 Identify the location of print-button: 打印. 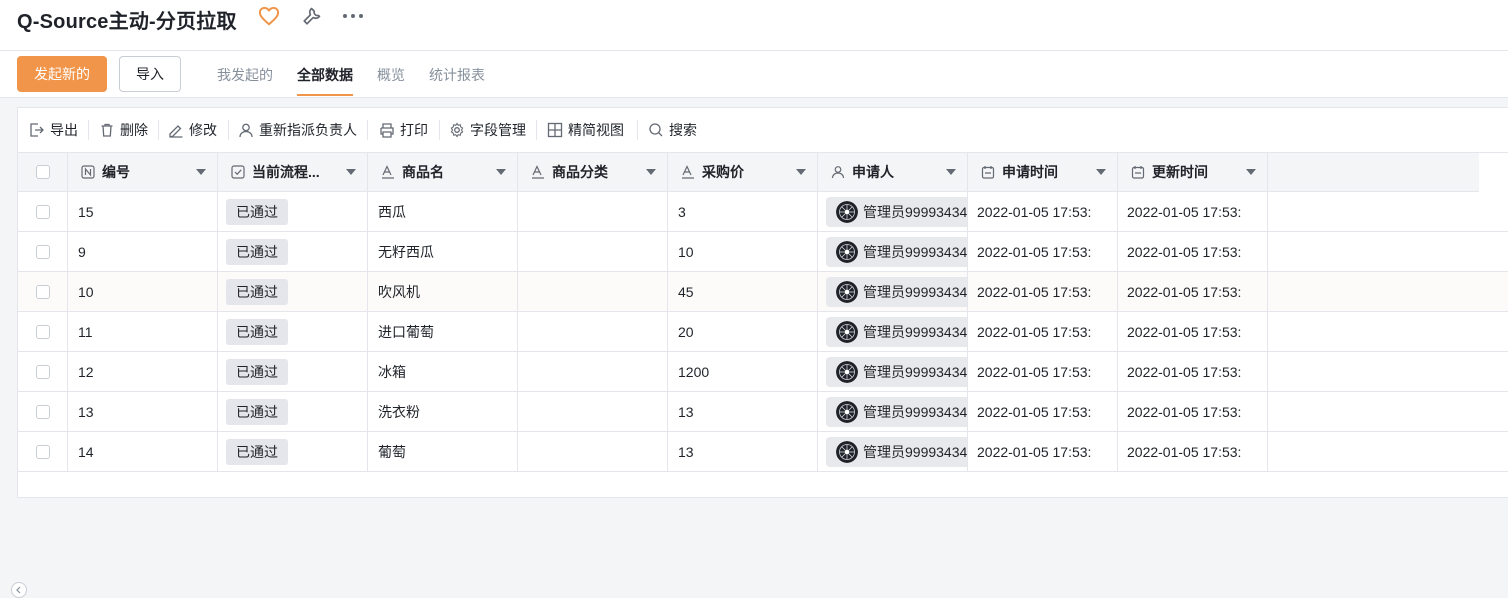
(403, 130).